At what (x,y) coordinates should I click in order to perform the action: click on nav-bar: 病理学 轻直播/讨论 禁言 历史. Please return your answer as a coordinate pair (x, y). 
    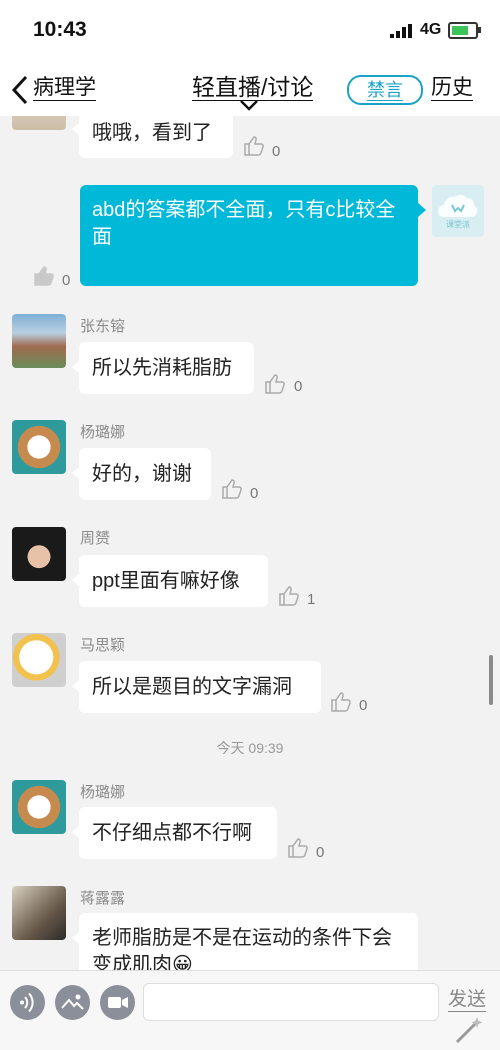
    Looking at the image, I should click on (250, 89).